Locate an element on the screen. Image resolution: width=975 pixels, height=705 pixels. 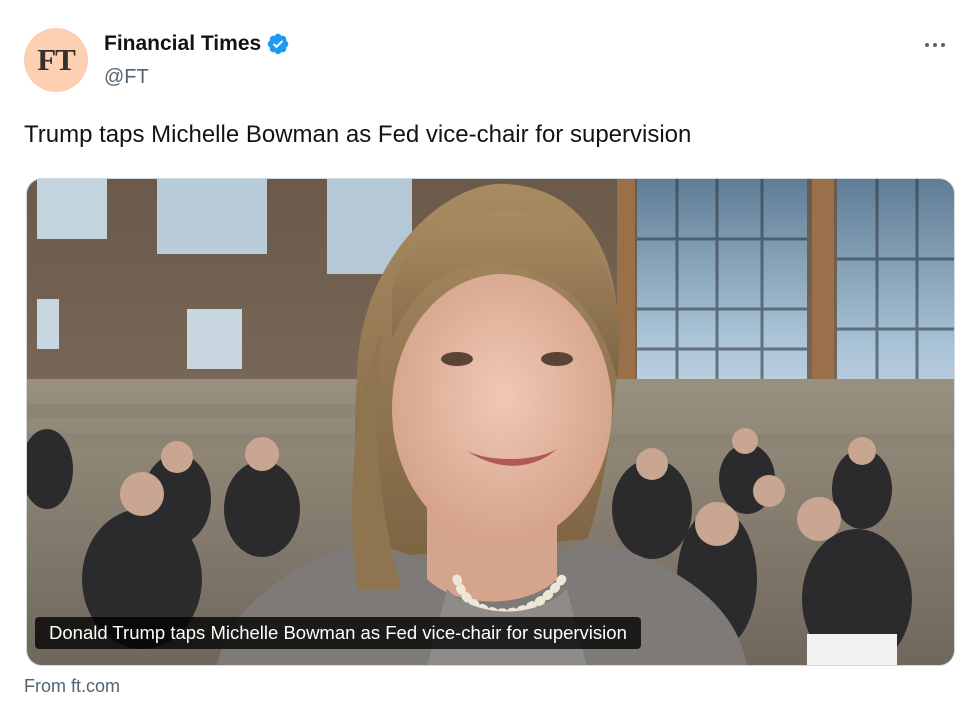
avatar-logo-text: FT is located at coordinates (56, 59).